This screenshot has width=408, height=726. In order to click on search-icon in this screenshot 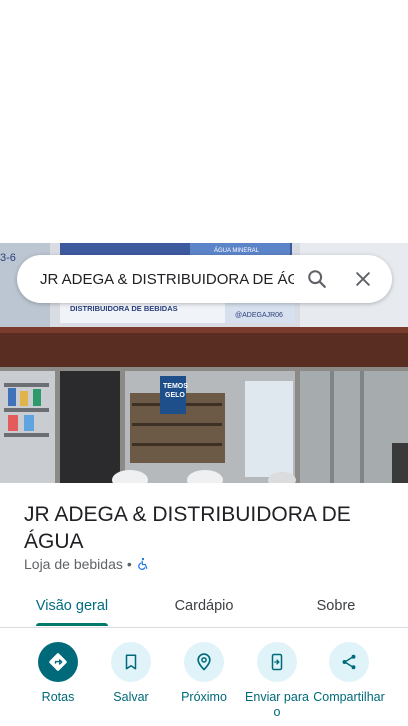, I will do `click(317, 279)`.